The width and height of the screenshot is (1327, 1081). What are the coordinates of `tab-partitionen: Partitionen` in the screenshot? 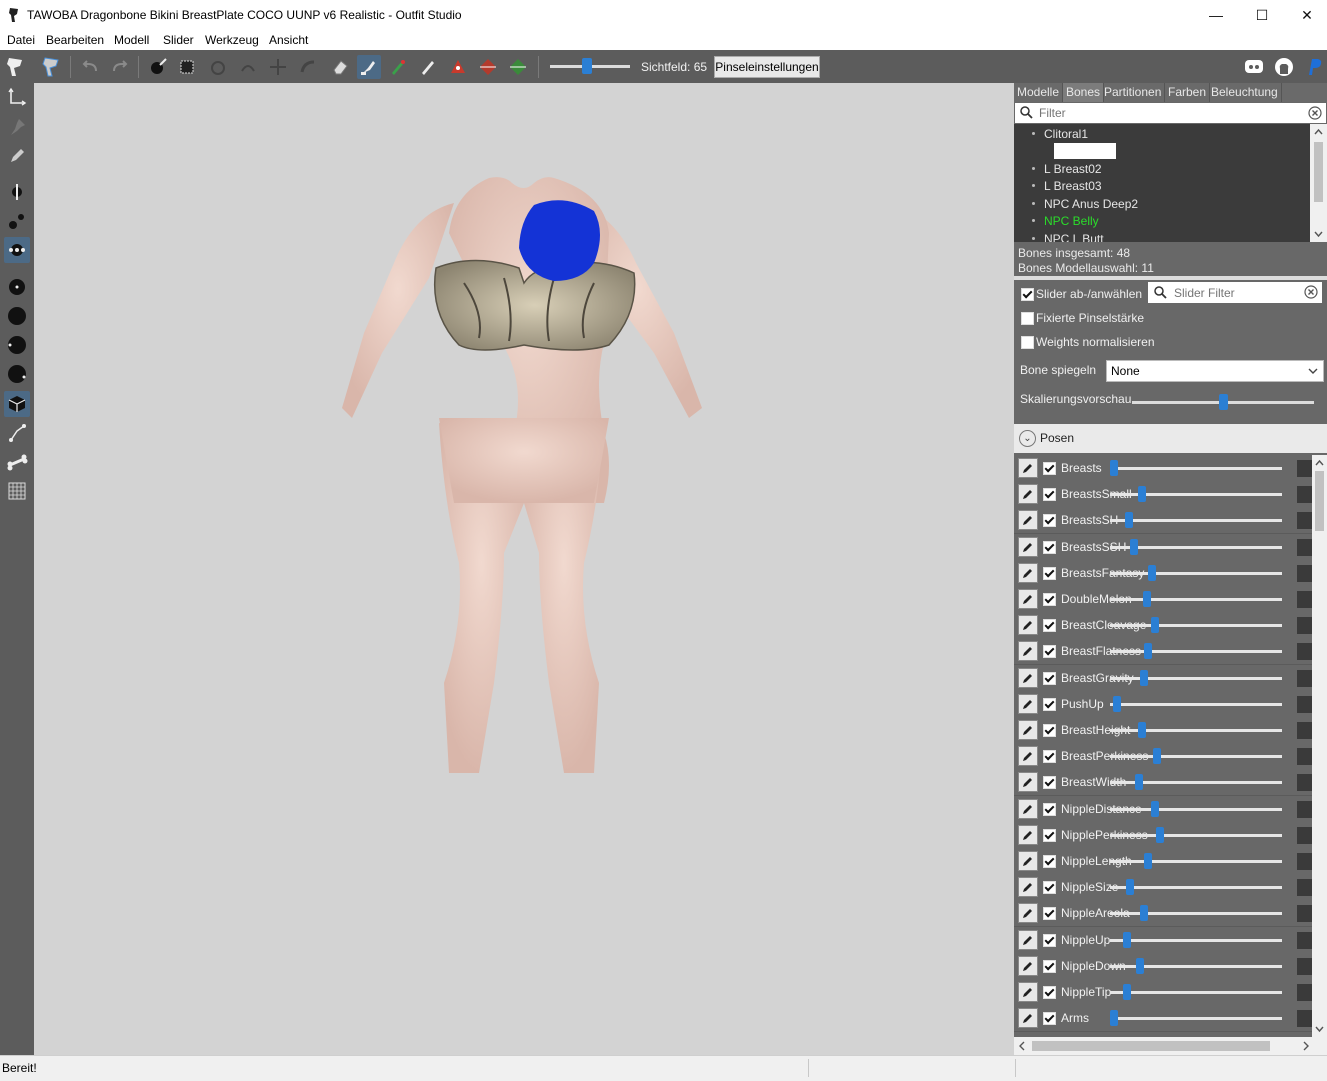 It's located at (1133, 92).